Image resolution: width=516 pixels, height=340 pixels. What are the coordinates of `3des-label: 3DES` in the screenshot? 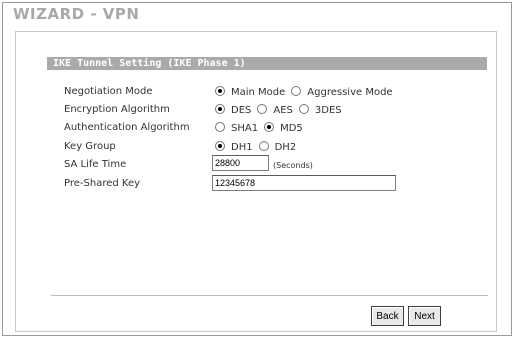 It's located at (328, 110).